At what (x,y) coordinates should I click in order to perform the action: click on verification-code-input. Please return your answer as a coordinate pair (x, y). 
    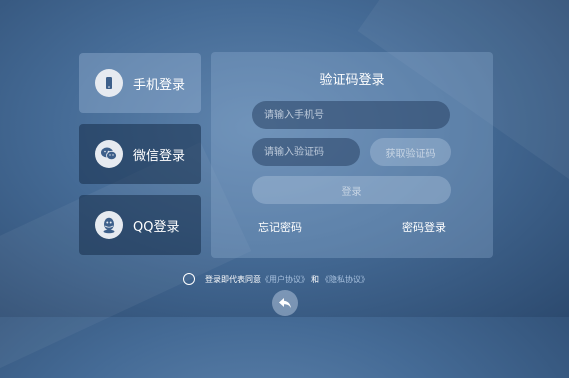
    Looking at the image, I should click on (306, 152).